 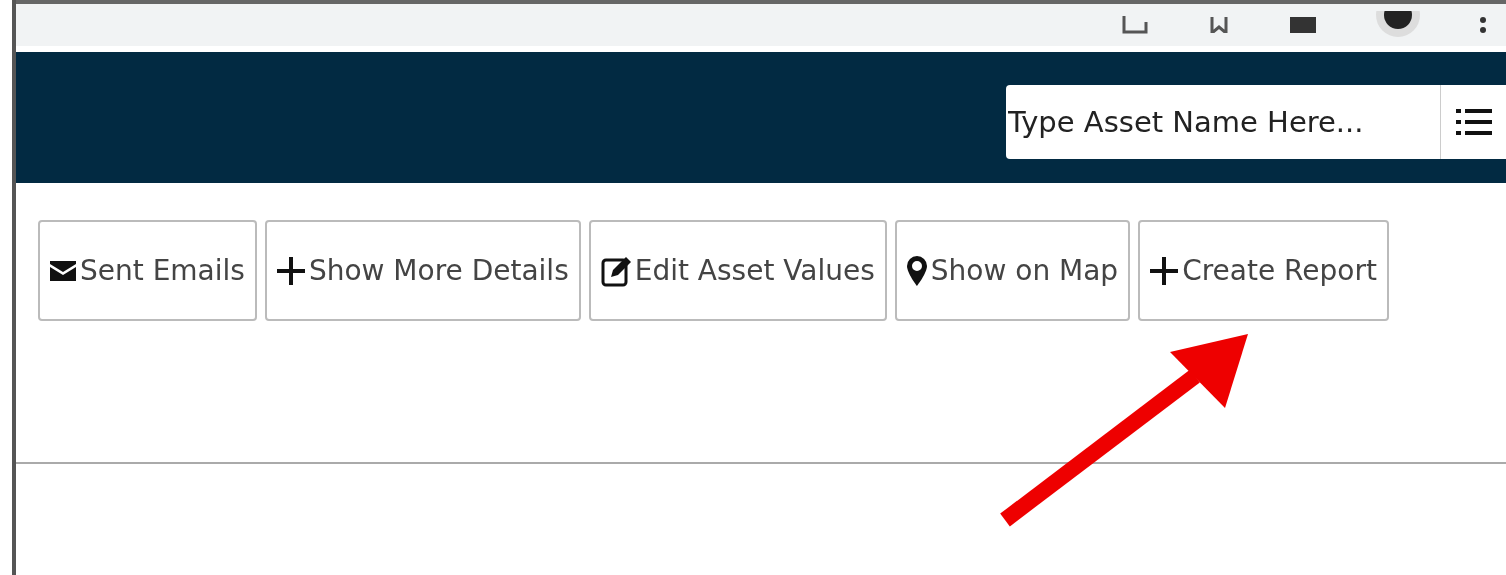 I want to click on more-icon, so click(x=1483, y=25).